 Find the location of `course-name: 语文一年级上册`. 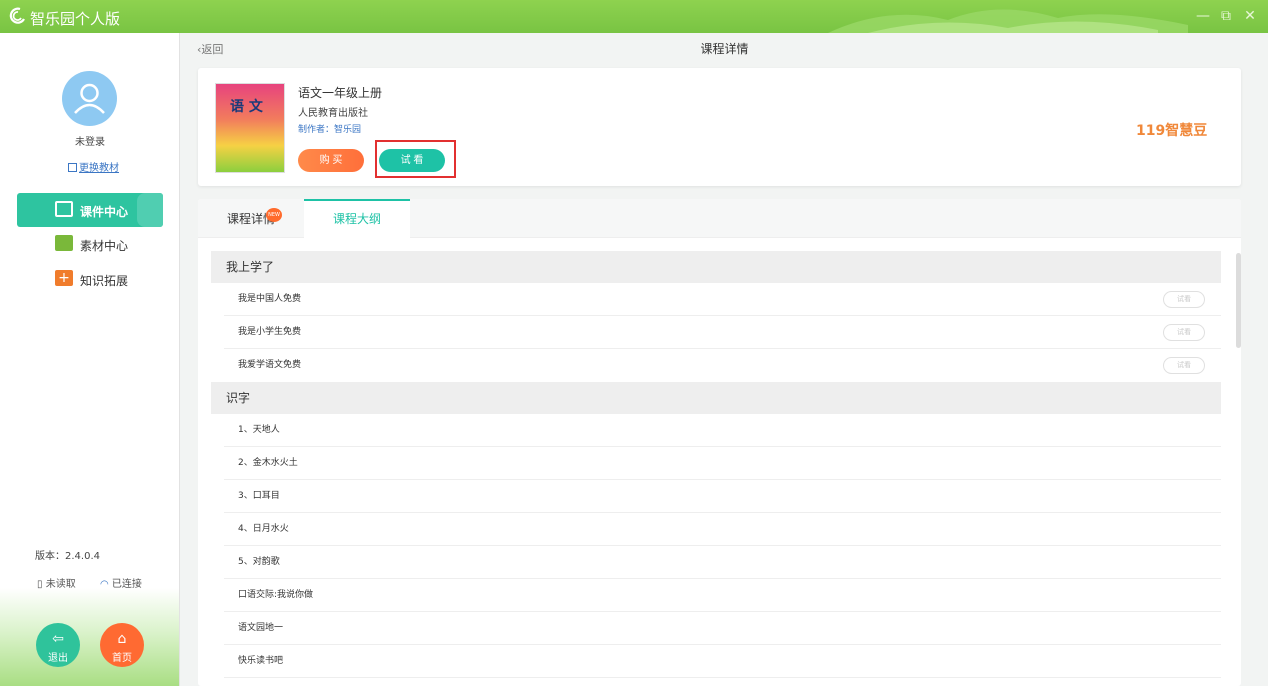

course-name: 语文一年级上册 is located at coordinates (340, 93).